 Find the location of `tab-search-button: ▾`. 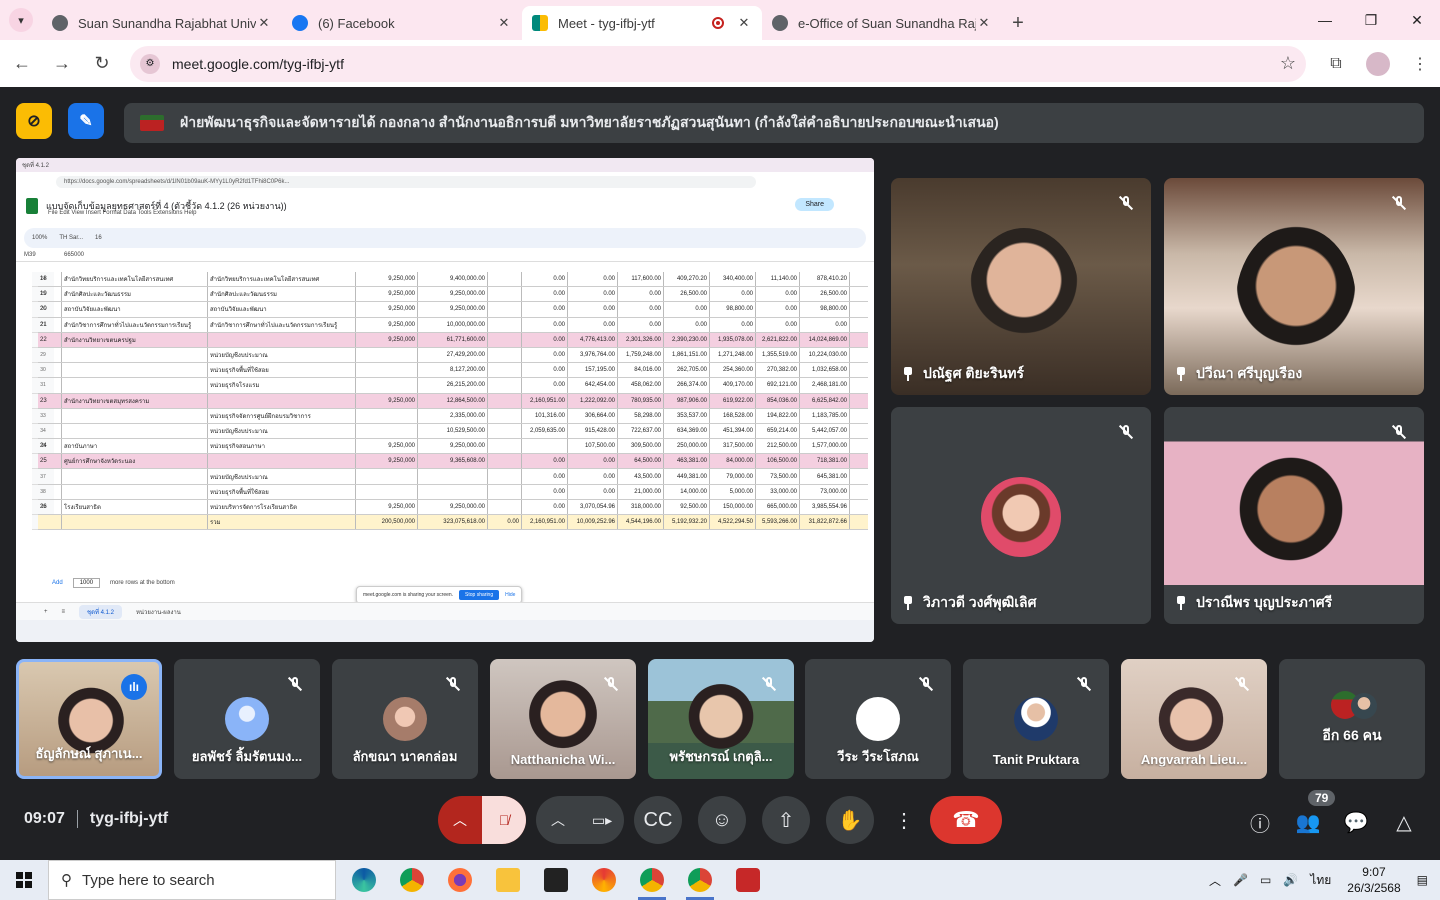

tab-search-button: ▾ is located at coordinates (21, 20).